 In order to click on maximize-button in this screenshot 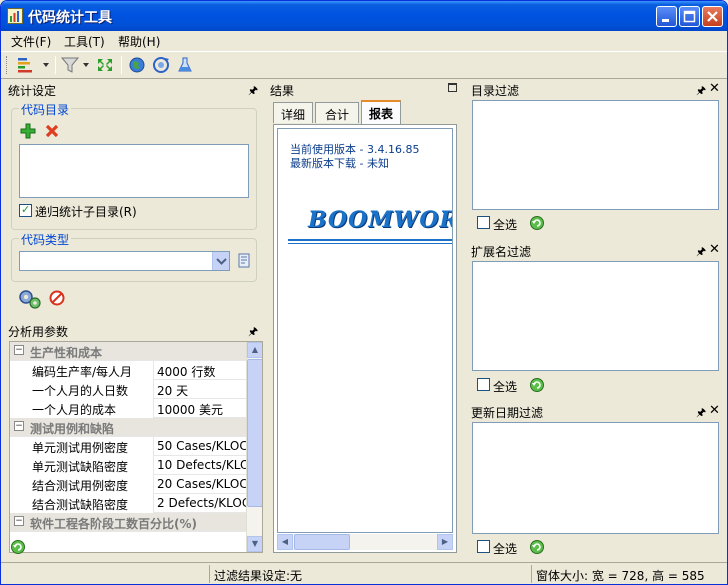, I will do `click(689, 16)`.